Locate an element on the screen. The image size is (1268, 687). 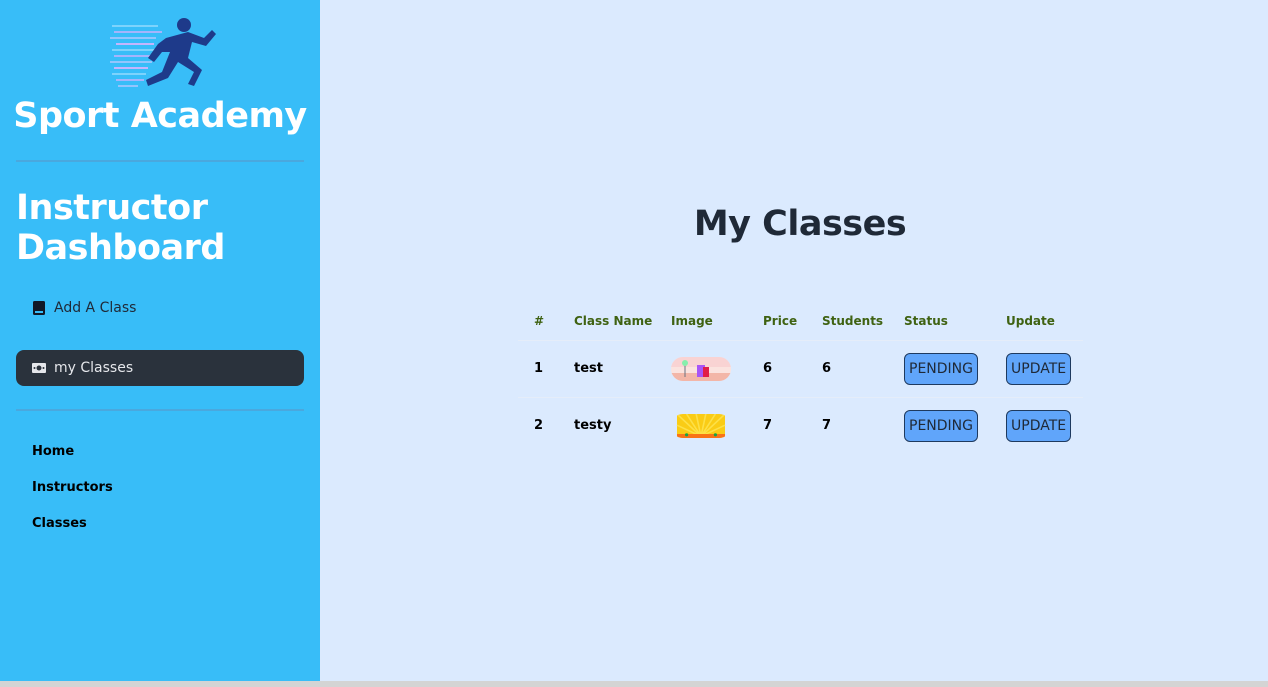
dashboard-title: Instructor Dashboard is located at coordinates (120, 228).